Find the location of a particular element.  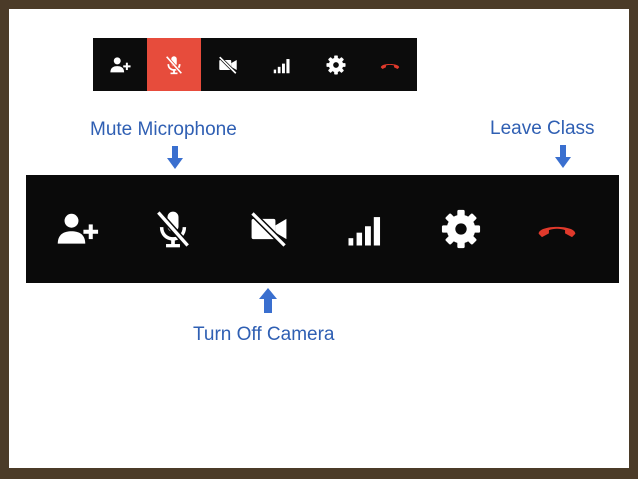

toolbar-small is located at coordinates (255, 64).